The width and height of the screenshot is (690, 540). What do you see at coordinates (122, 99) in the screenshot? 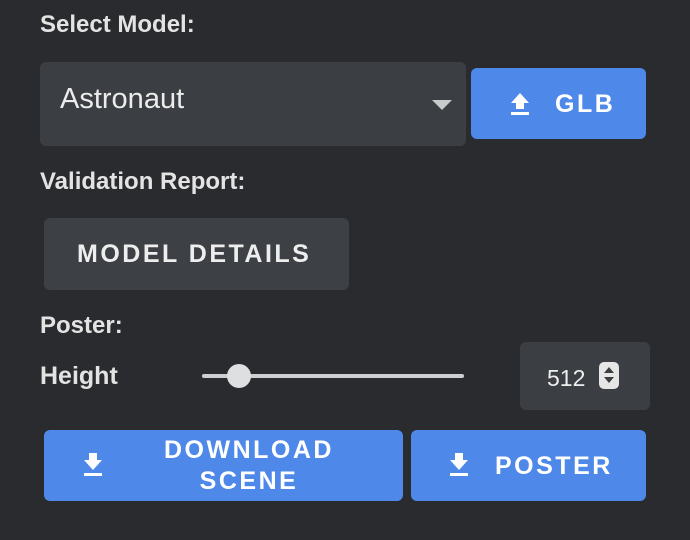
I see `model-select-value: Astronaut` at bounding box center [122, 99].